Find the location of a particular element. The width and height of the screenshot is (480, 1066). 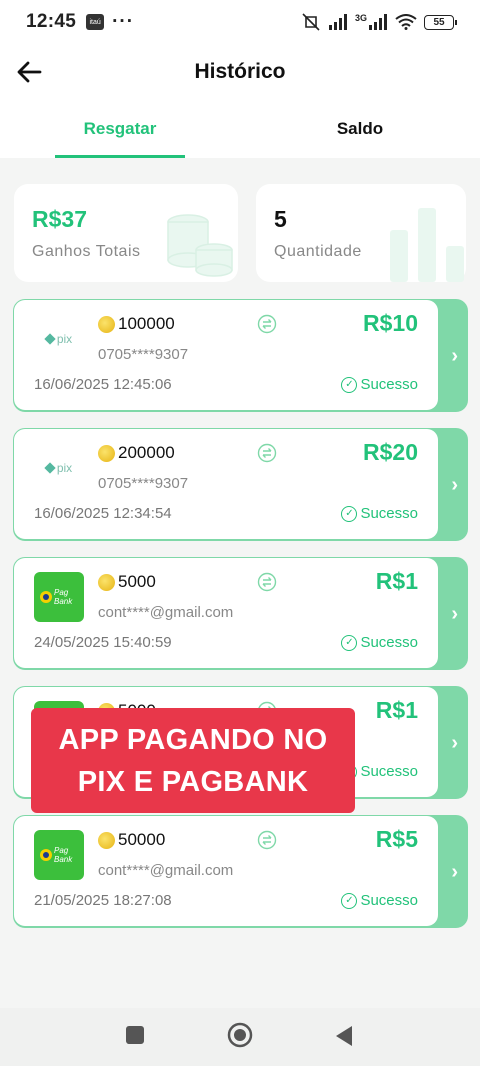

bar-chart-icon is located at coordinates (427, 245).